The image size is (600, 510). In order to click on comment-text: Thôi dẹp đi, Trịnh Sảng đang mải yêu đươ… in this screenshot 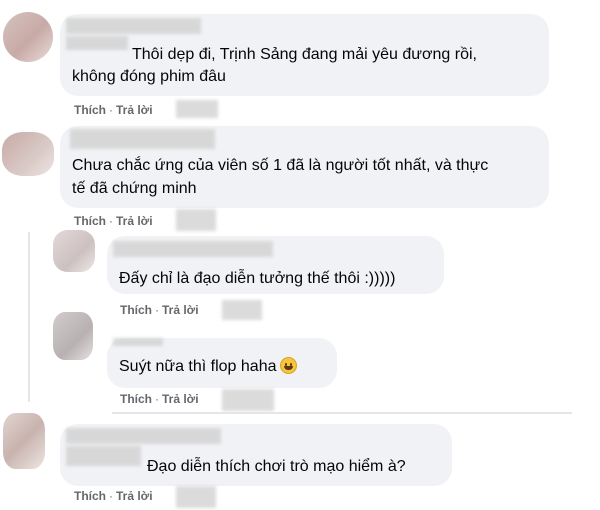, I will do `click(304, 54)`.